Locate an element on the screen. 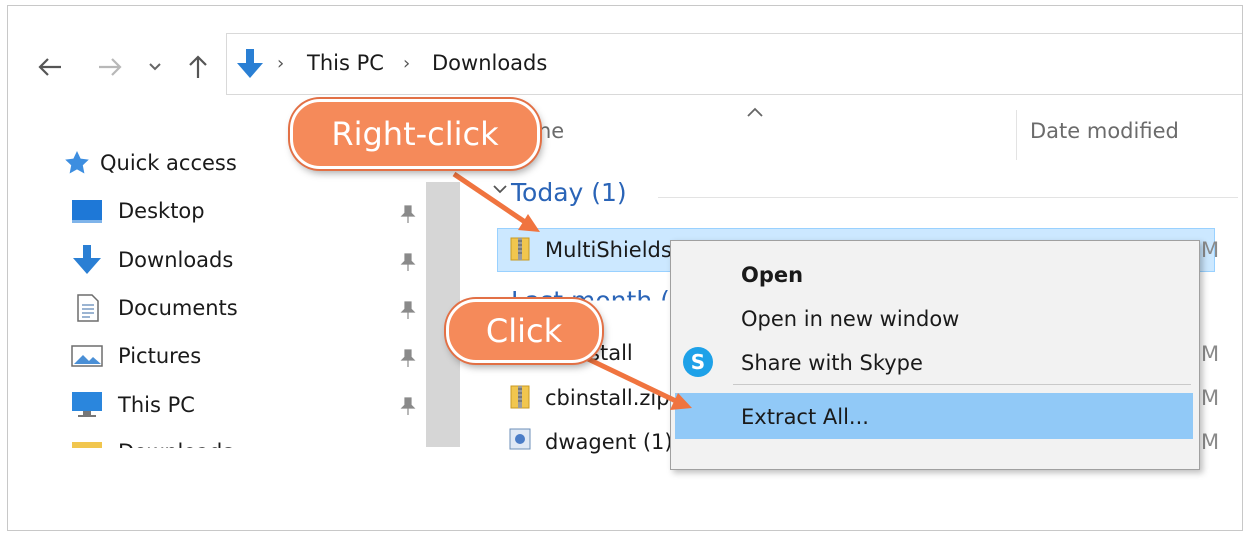  forward-button is located at coordinates (110, 67).